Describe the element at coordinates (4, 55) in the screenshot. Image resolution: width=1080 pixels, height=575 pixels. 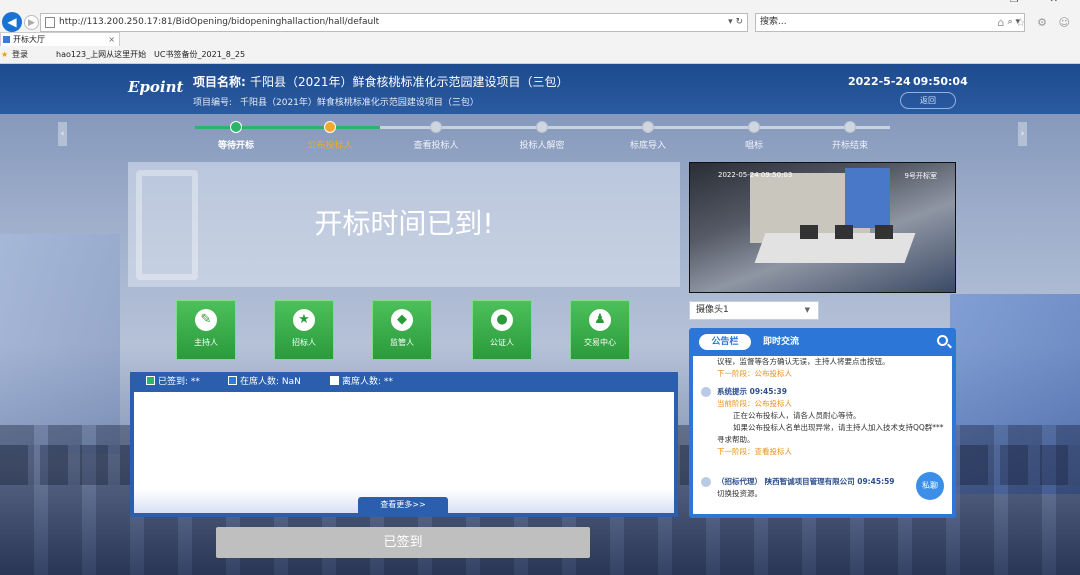
I see `star-icon: ★` at that location.